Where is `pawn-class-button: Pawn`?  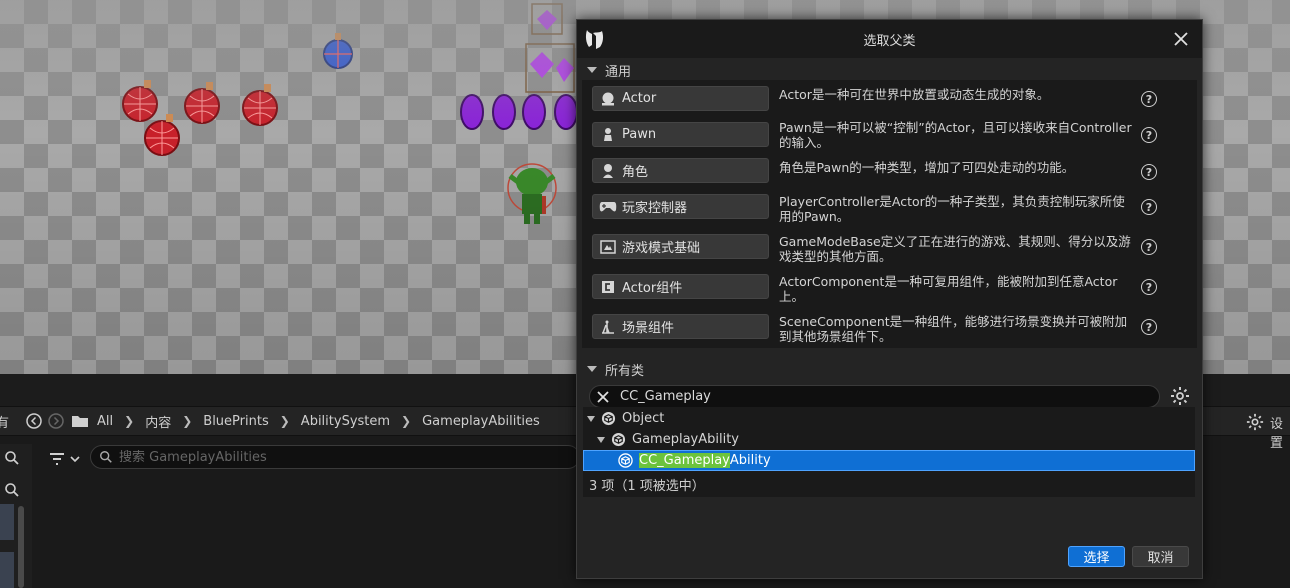 pawn-class-button: Pawn is located at coordinates (680, 134).